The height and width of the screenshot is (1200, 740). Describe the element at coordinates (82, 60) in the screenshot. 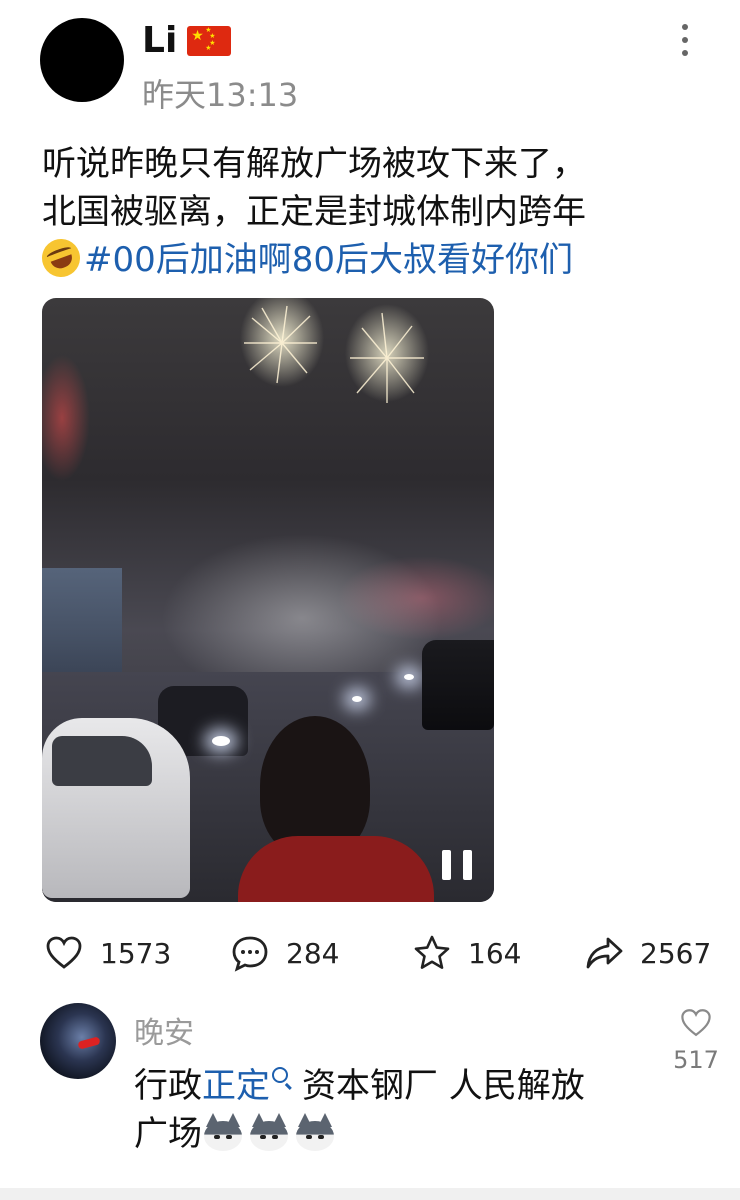

I see `user-avatar` at that location.